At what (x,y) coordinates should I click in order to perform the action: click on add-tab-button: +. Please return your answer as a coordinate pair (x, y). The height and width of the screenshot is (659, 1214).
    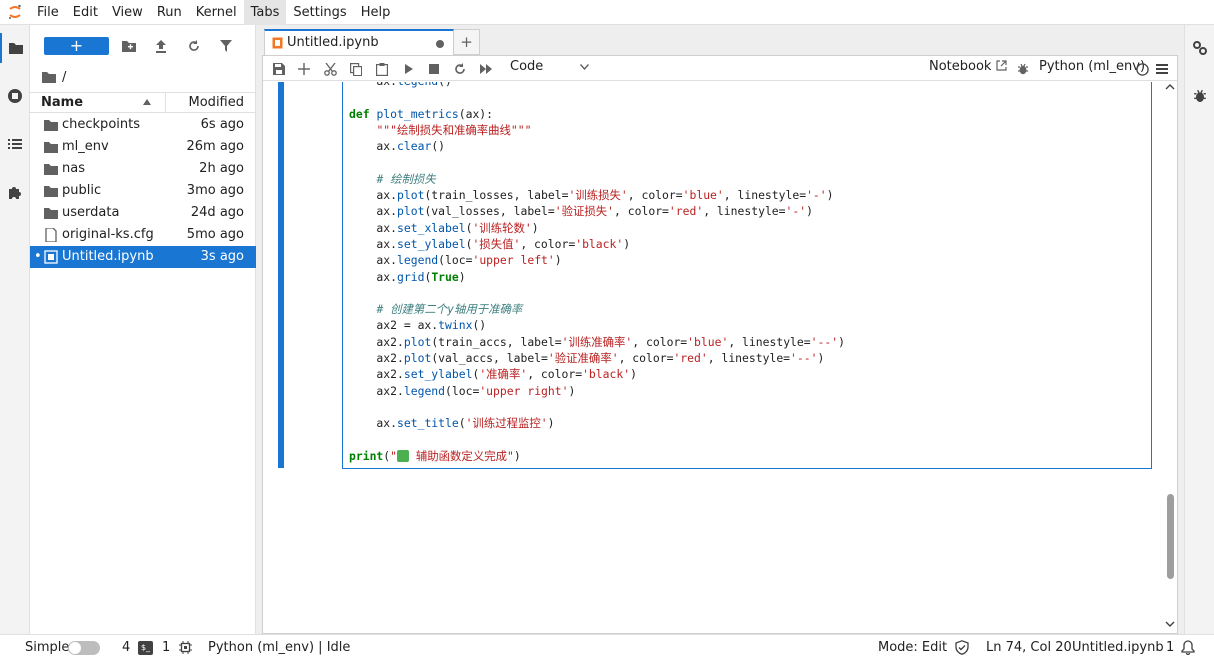
    Looking at the image, I should click on (467, 42).